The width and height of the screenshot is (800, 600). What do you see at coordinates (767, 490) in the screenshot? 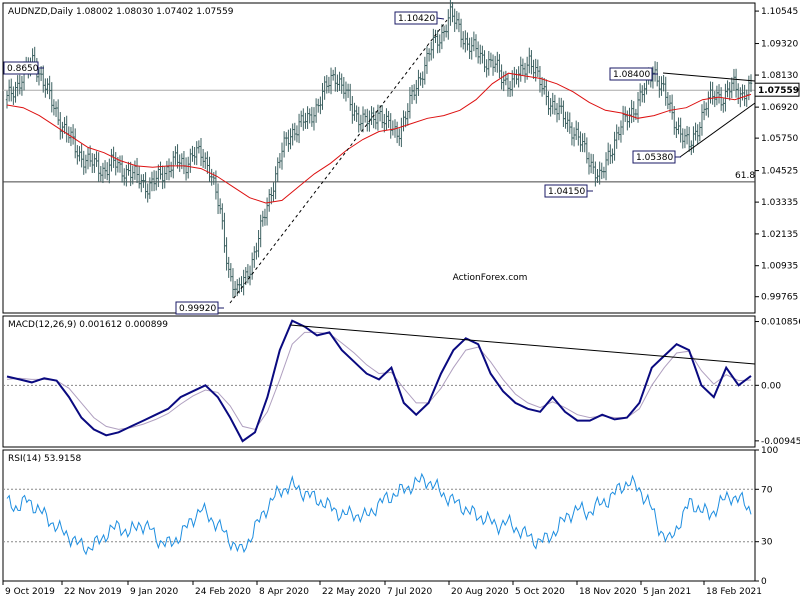
I see `rsi-y-tick: 70` at bounding box center [767, 490].